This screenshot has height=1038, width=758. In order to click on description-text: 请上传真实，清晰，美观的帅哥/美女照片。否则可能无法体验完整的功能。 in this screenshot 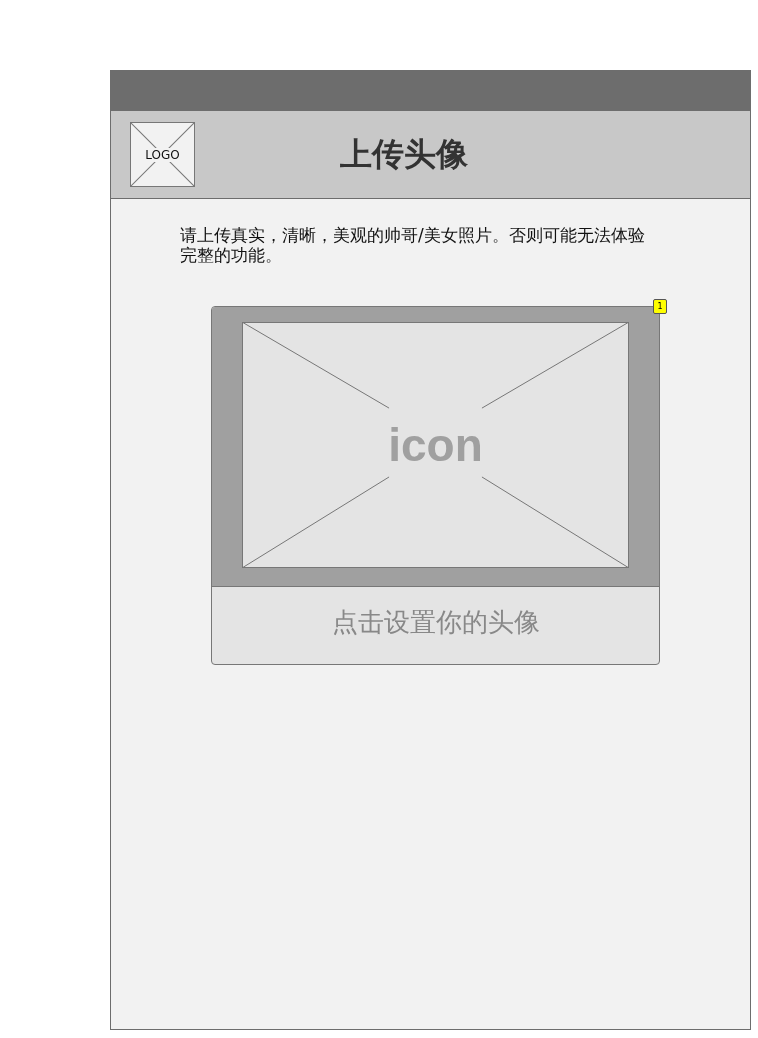, I will do `click(413, 245)`.